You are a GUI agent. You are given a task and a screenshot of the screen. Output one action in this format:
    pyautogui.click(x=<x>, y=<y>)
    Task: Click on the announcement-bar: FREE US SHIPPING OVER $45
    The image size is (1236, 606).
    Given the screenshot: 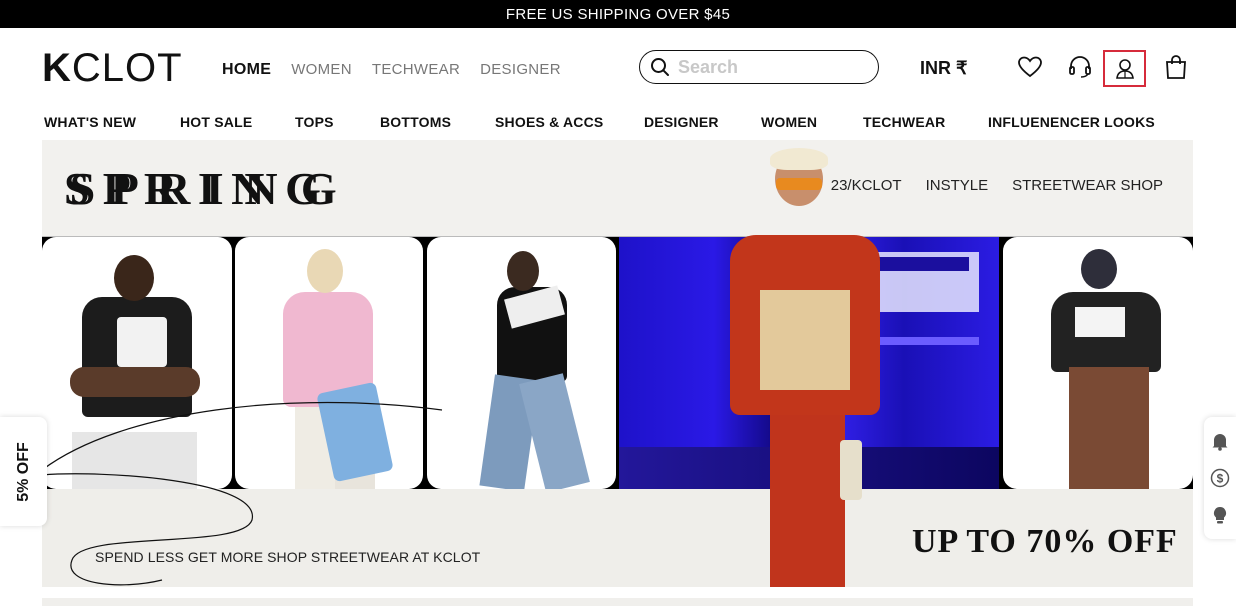 What is the action you would take?
    pyautogui.click(x=618, y=14)
    